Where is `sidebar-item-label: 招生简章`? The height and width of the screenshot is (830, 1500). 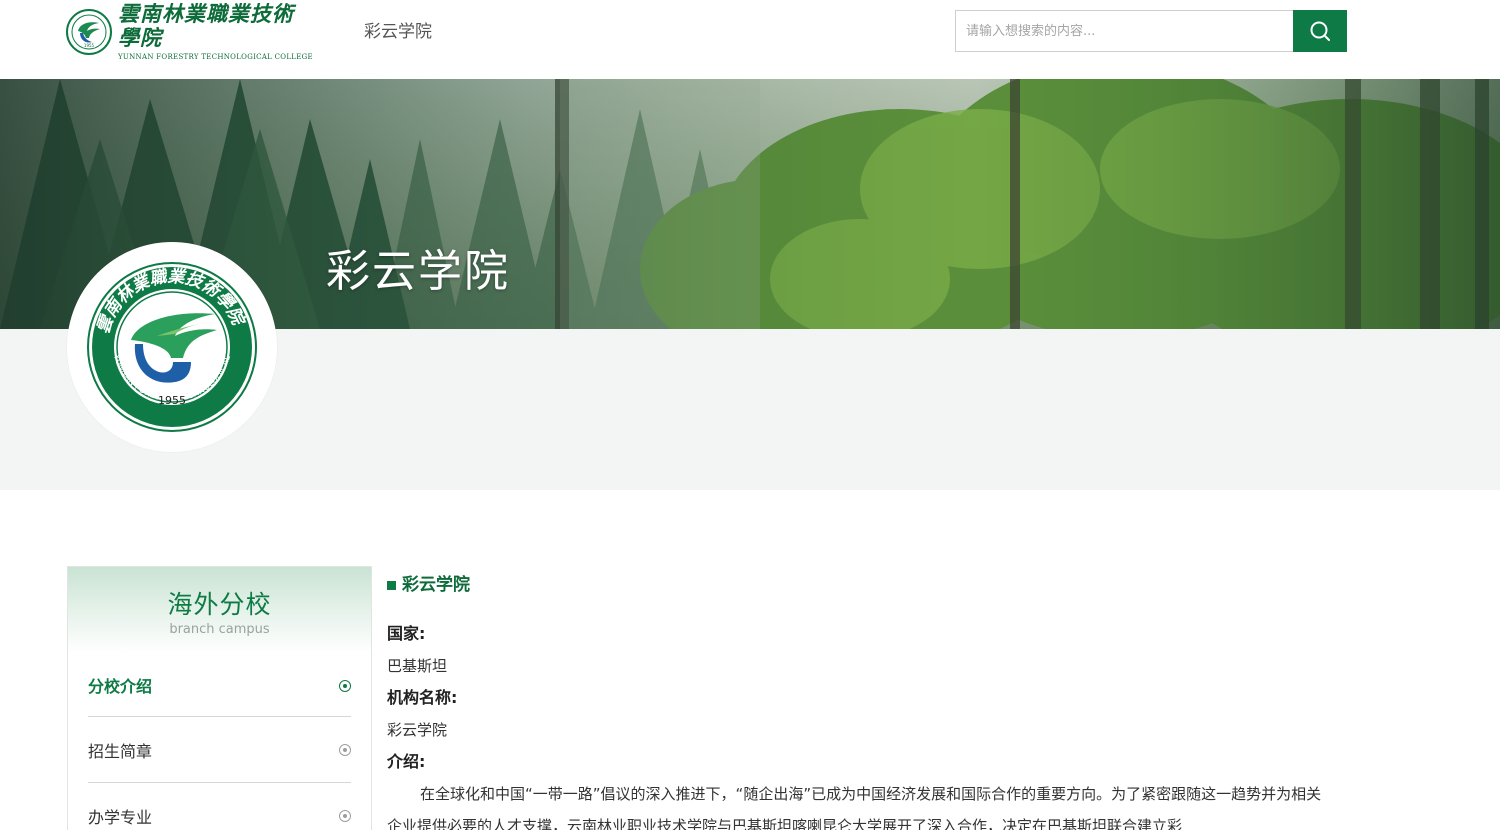
sidebar-item-label: 招生简章 is located at coordinates (120, 751).